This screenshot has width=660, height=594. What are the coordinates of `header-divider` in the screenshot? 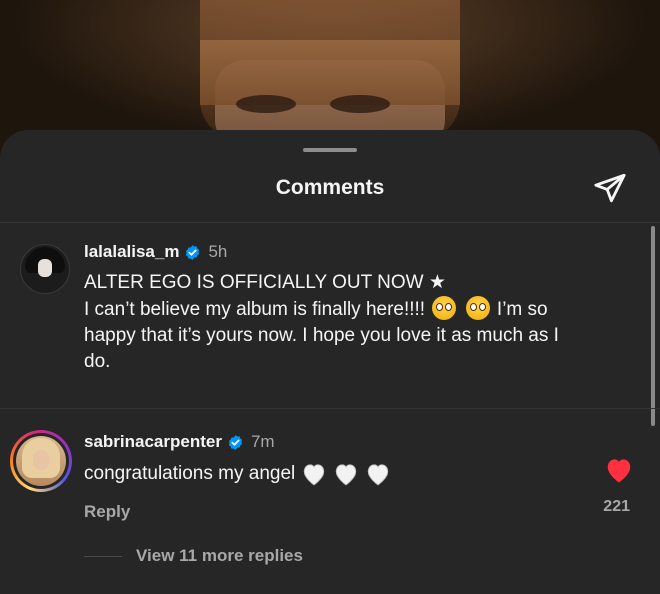 It's located at (330, 222).